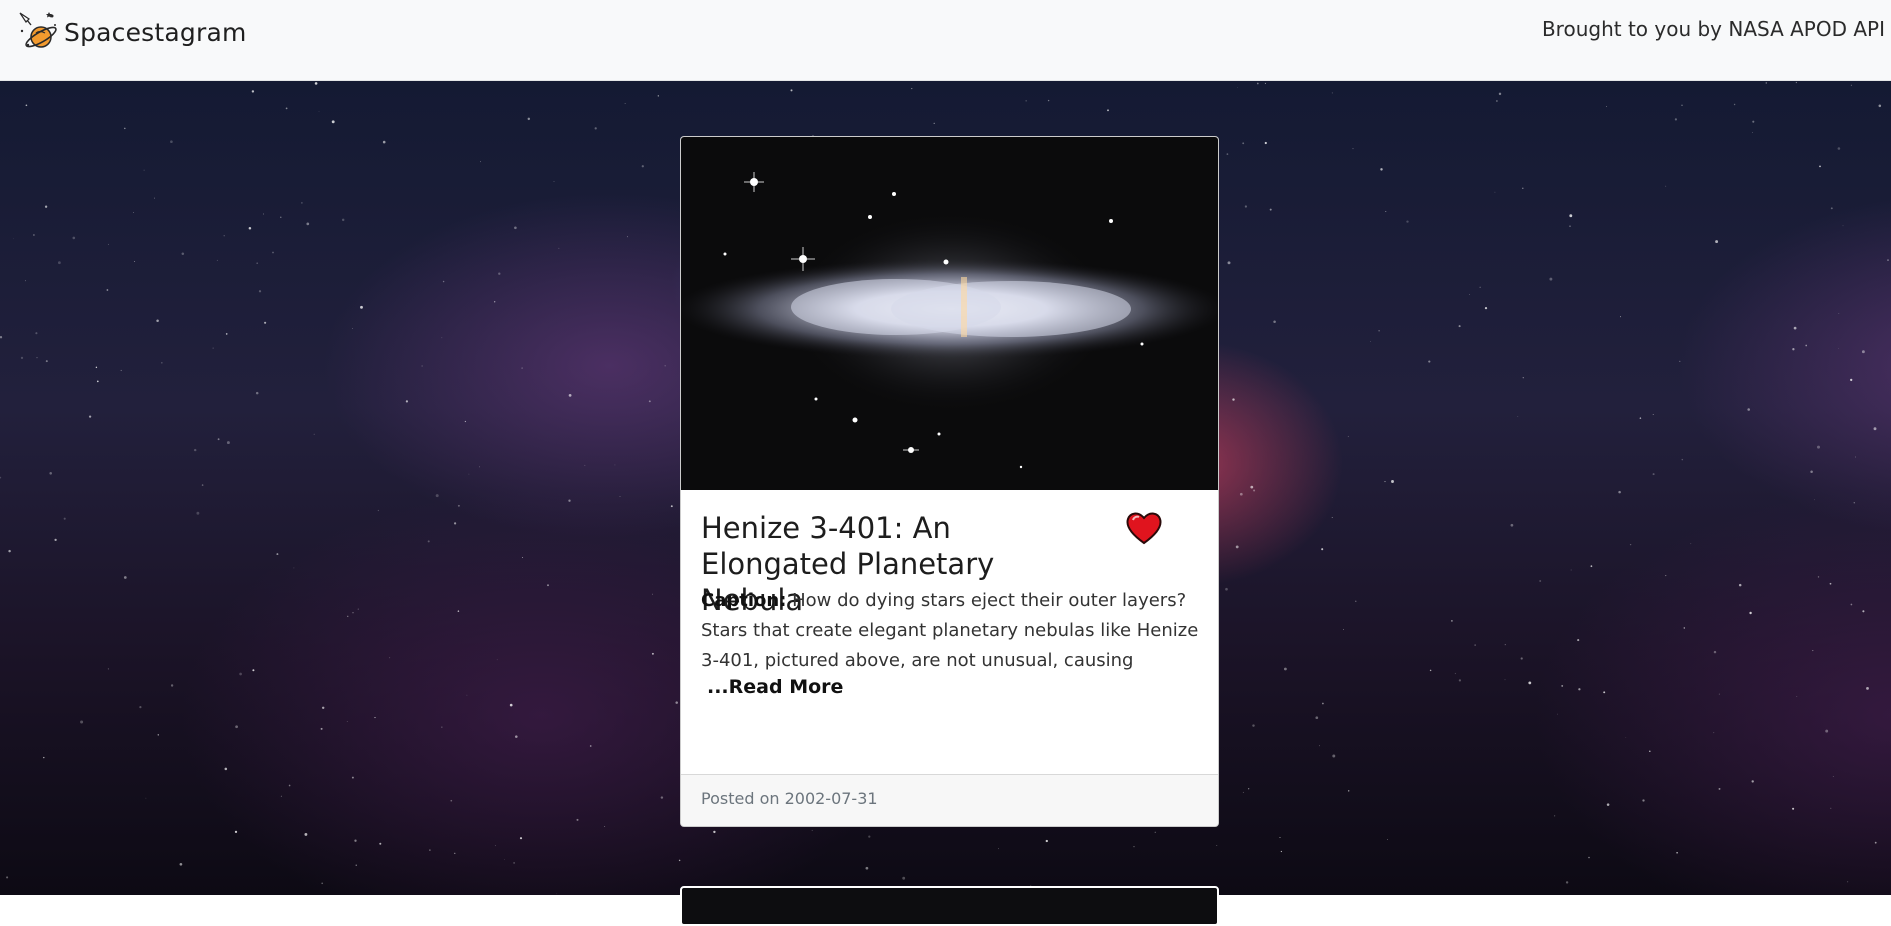 This screenshot has height=926, width=1891. What do you see at coordinates (744, 600) in the screenshot?
I see `caption-label: Caption:` at bounding box center [744, 600].